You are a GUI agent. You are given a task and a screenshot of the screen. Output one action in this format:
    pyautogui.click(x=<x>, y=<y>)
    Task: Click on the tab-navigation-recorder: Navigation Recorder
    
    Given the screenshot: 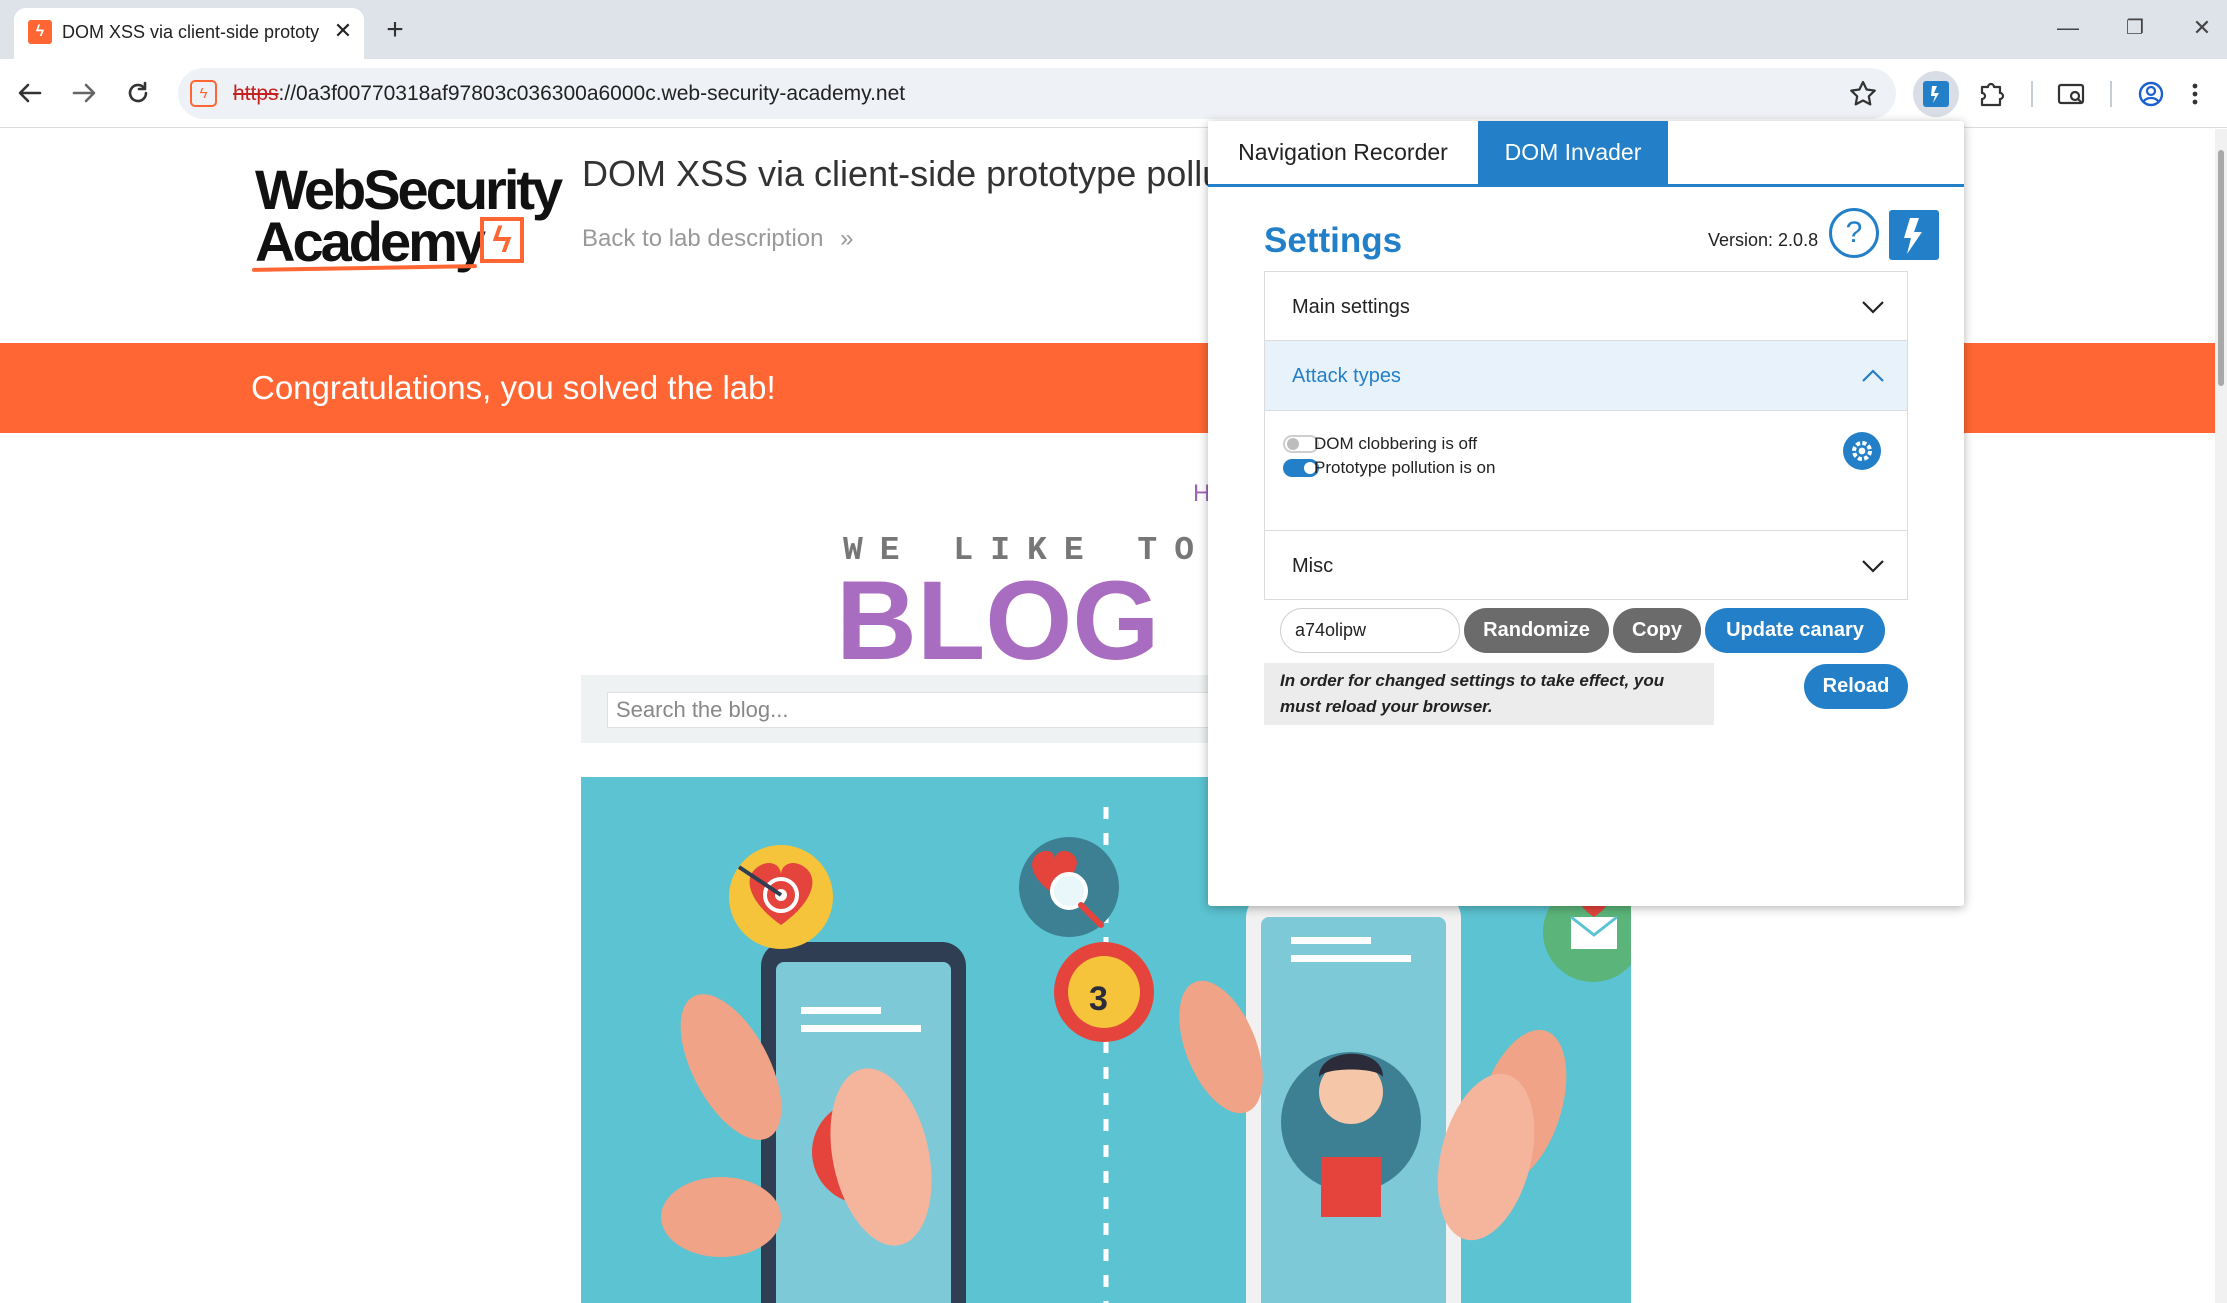 What is the action you would take?
    pyautogui.click(x=1343, y=152)
    